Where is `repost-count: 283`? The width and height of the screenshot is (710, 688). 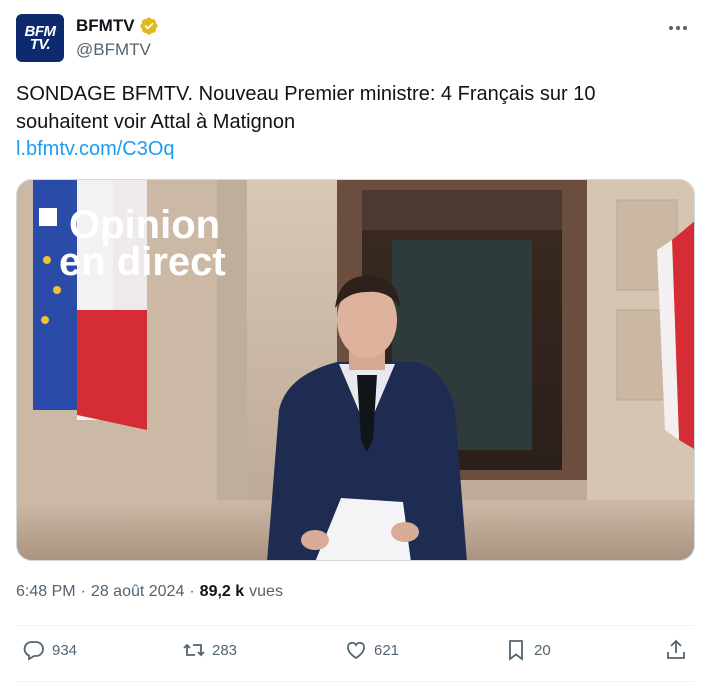
repost-count: 283 is located at coordinates (225, 650).